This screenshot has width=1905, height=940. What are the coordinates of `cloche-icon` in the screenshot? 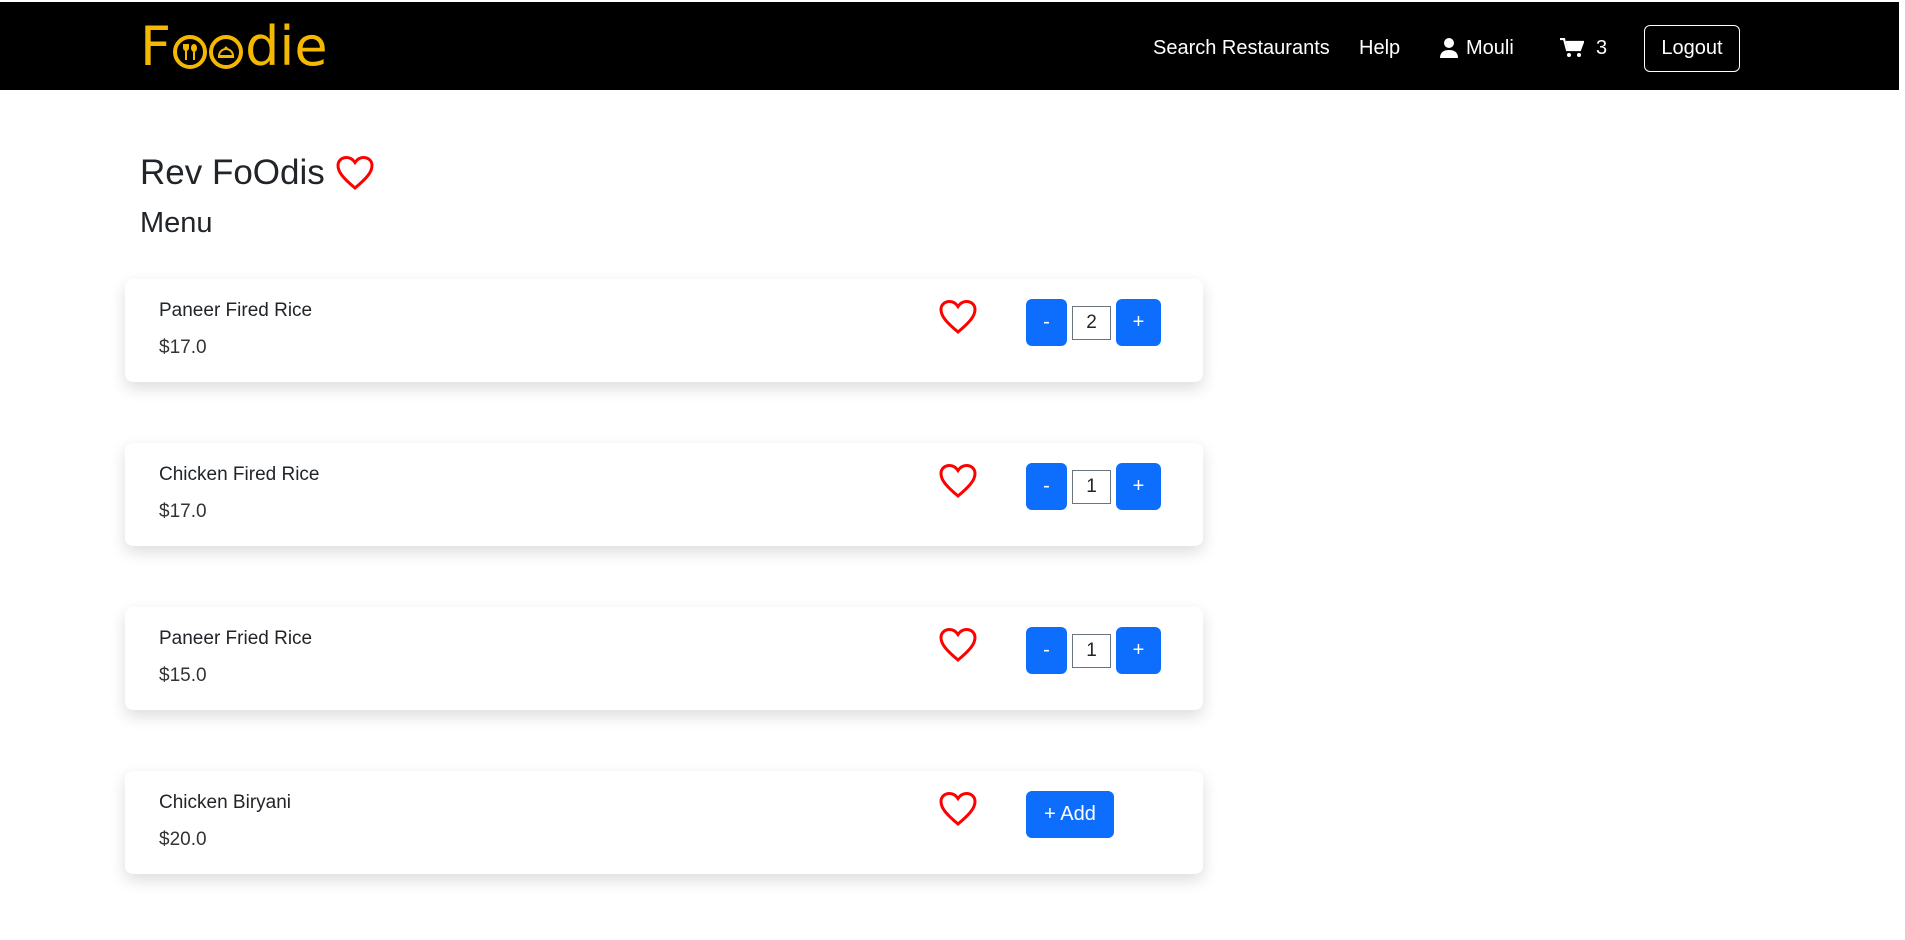 It's located at (226, 52).